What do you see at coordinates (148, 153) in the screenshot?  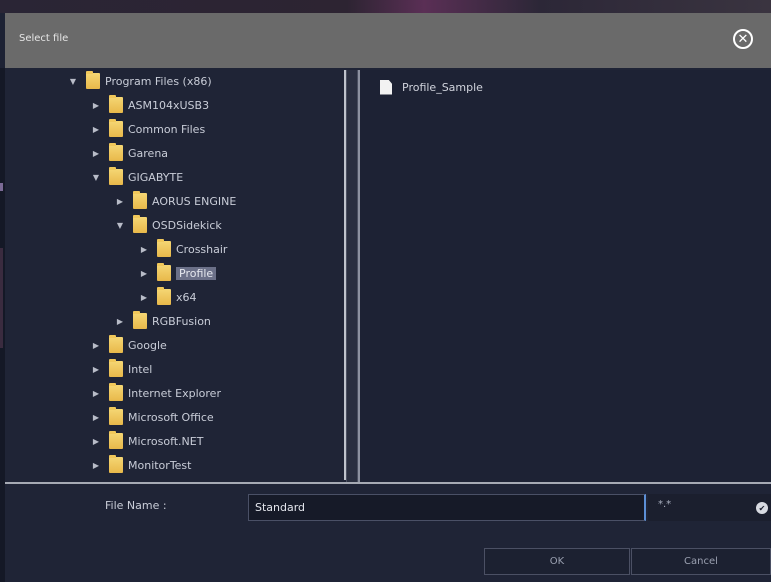 I see `tree-item-label: Garena` at bounding box center [148, 153].